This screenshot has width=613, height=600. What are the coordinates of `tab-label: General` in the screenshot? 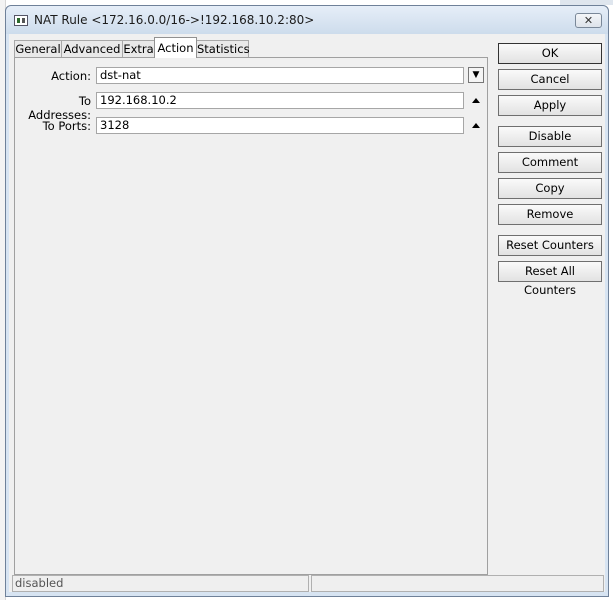 It's located at (38, 49).